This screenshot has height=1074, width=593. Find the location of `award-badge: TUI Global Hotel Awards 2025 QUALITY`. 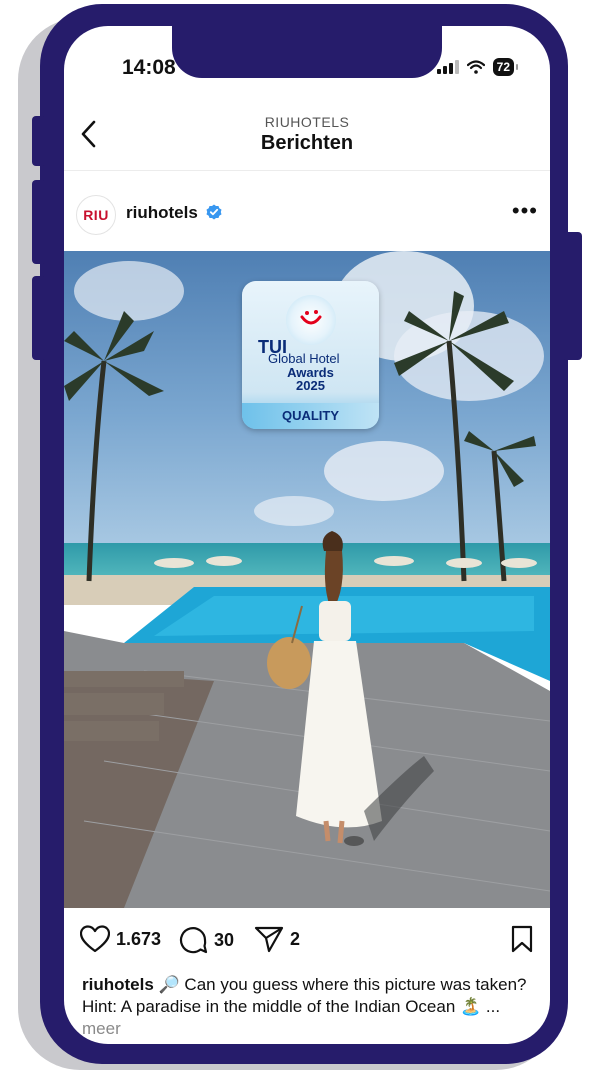

award-badge: TUI Global Hotel Awards 2025 QUALITY is located at coordinates (310, 355).